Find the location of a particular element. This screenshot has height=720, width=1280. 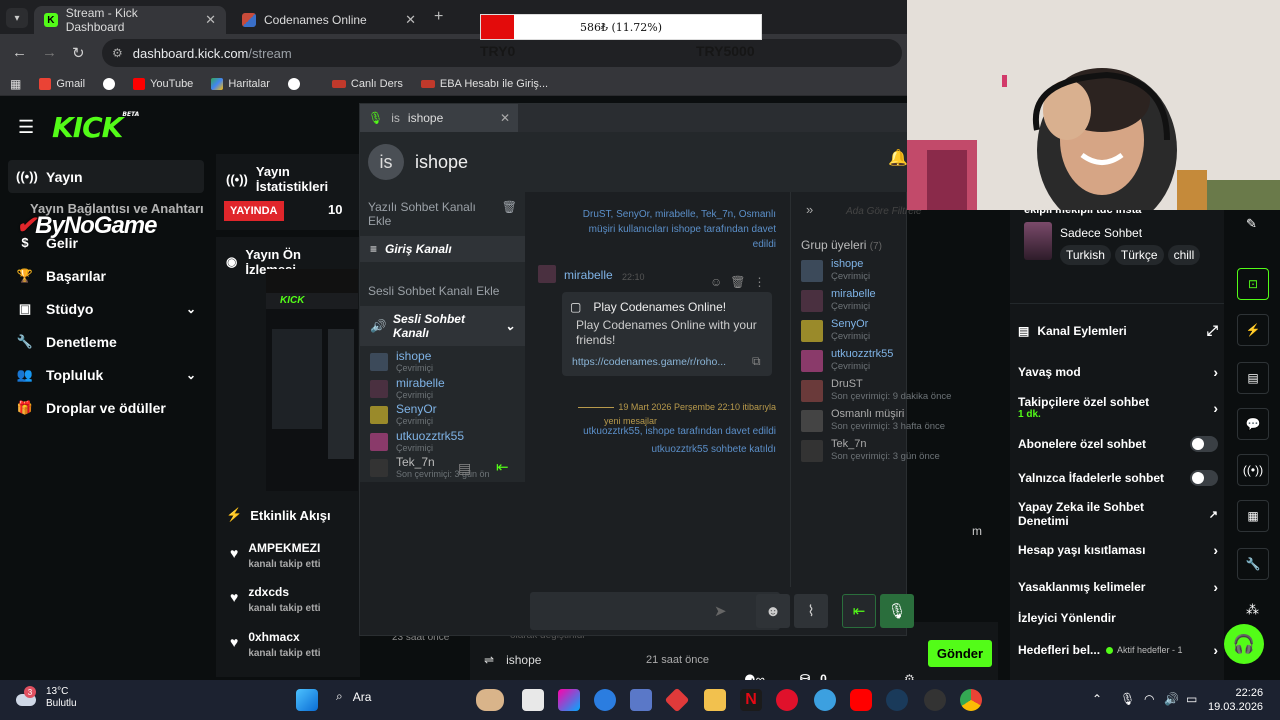

tag: chill is located at coordinates (1184, 255).